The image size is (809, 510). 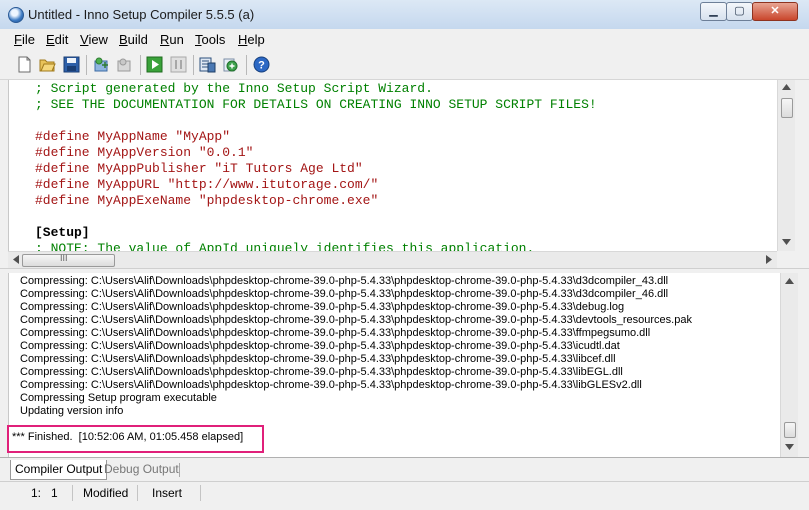 What do you see at coordinates (775, 11) in the screenshot?
I see `close-button: ✕` at bounding box center [775, 11].